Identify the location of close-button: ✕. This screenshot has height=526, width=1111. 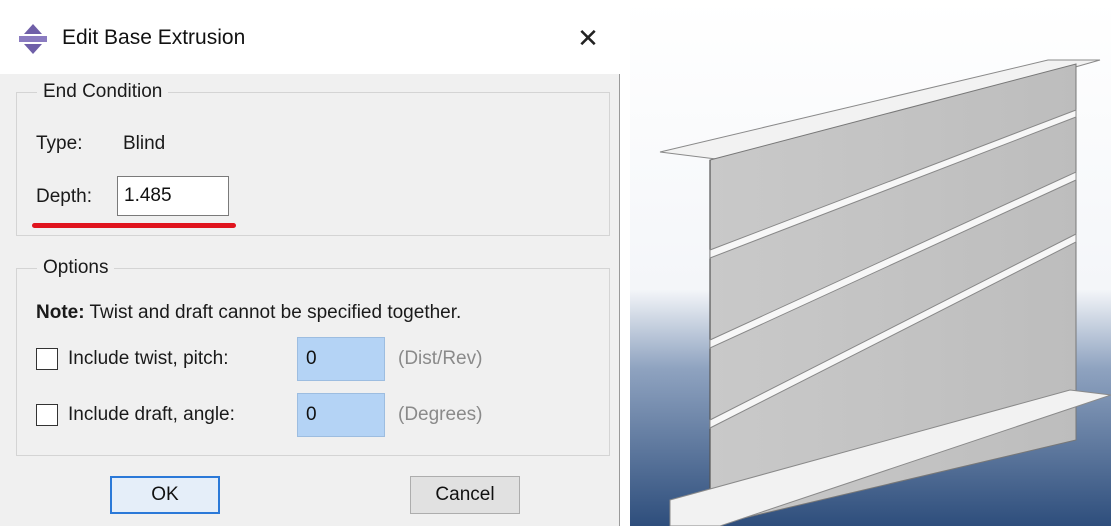
(588, 38).